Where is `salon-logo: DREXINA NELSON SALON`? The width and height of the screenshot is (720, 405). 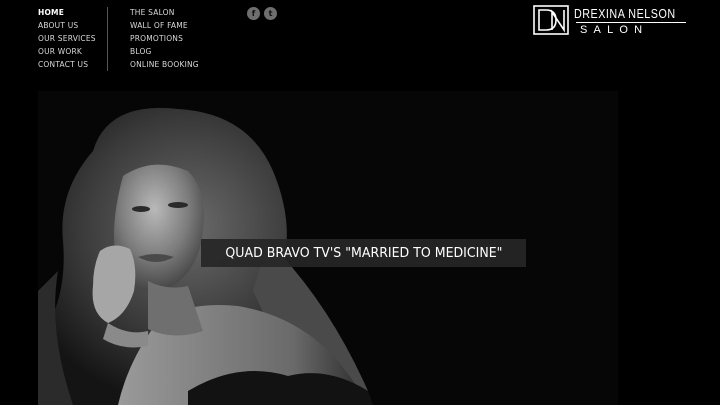 salon-logo: DREXINA NELSON SALON is located at coordinates (610, 21).